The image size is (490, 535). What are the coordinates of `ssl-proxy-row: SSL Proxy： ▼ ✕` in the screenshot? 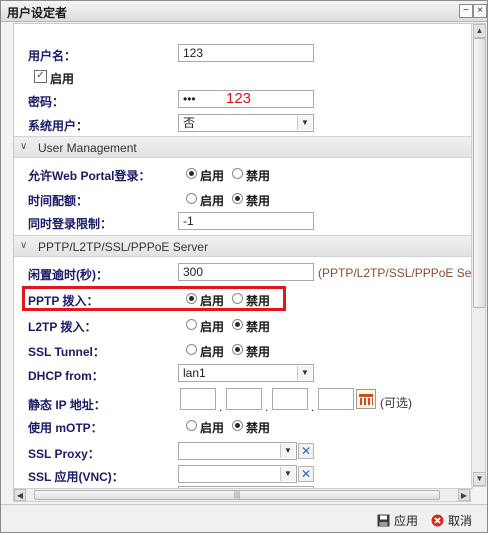 It's located at (243, 452).